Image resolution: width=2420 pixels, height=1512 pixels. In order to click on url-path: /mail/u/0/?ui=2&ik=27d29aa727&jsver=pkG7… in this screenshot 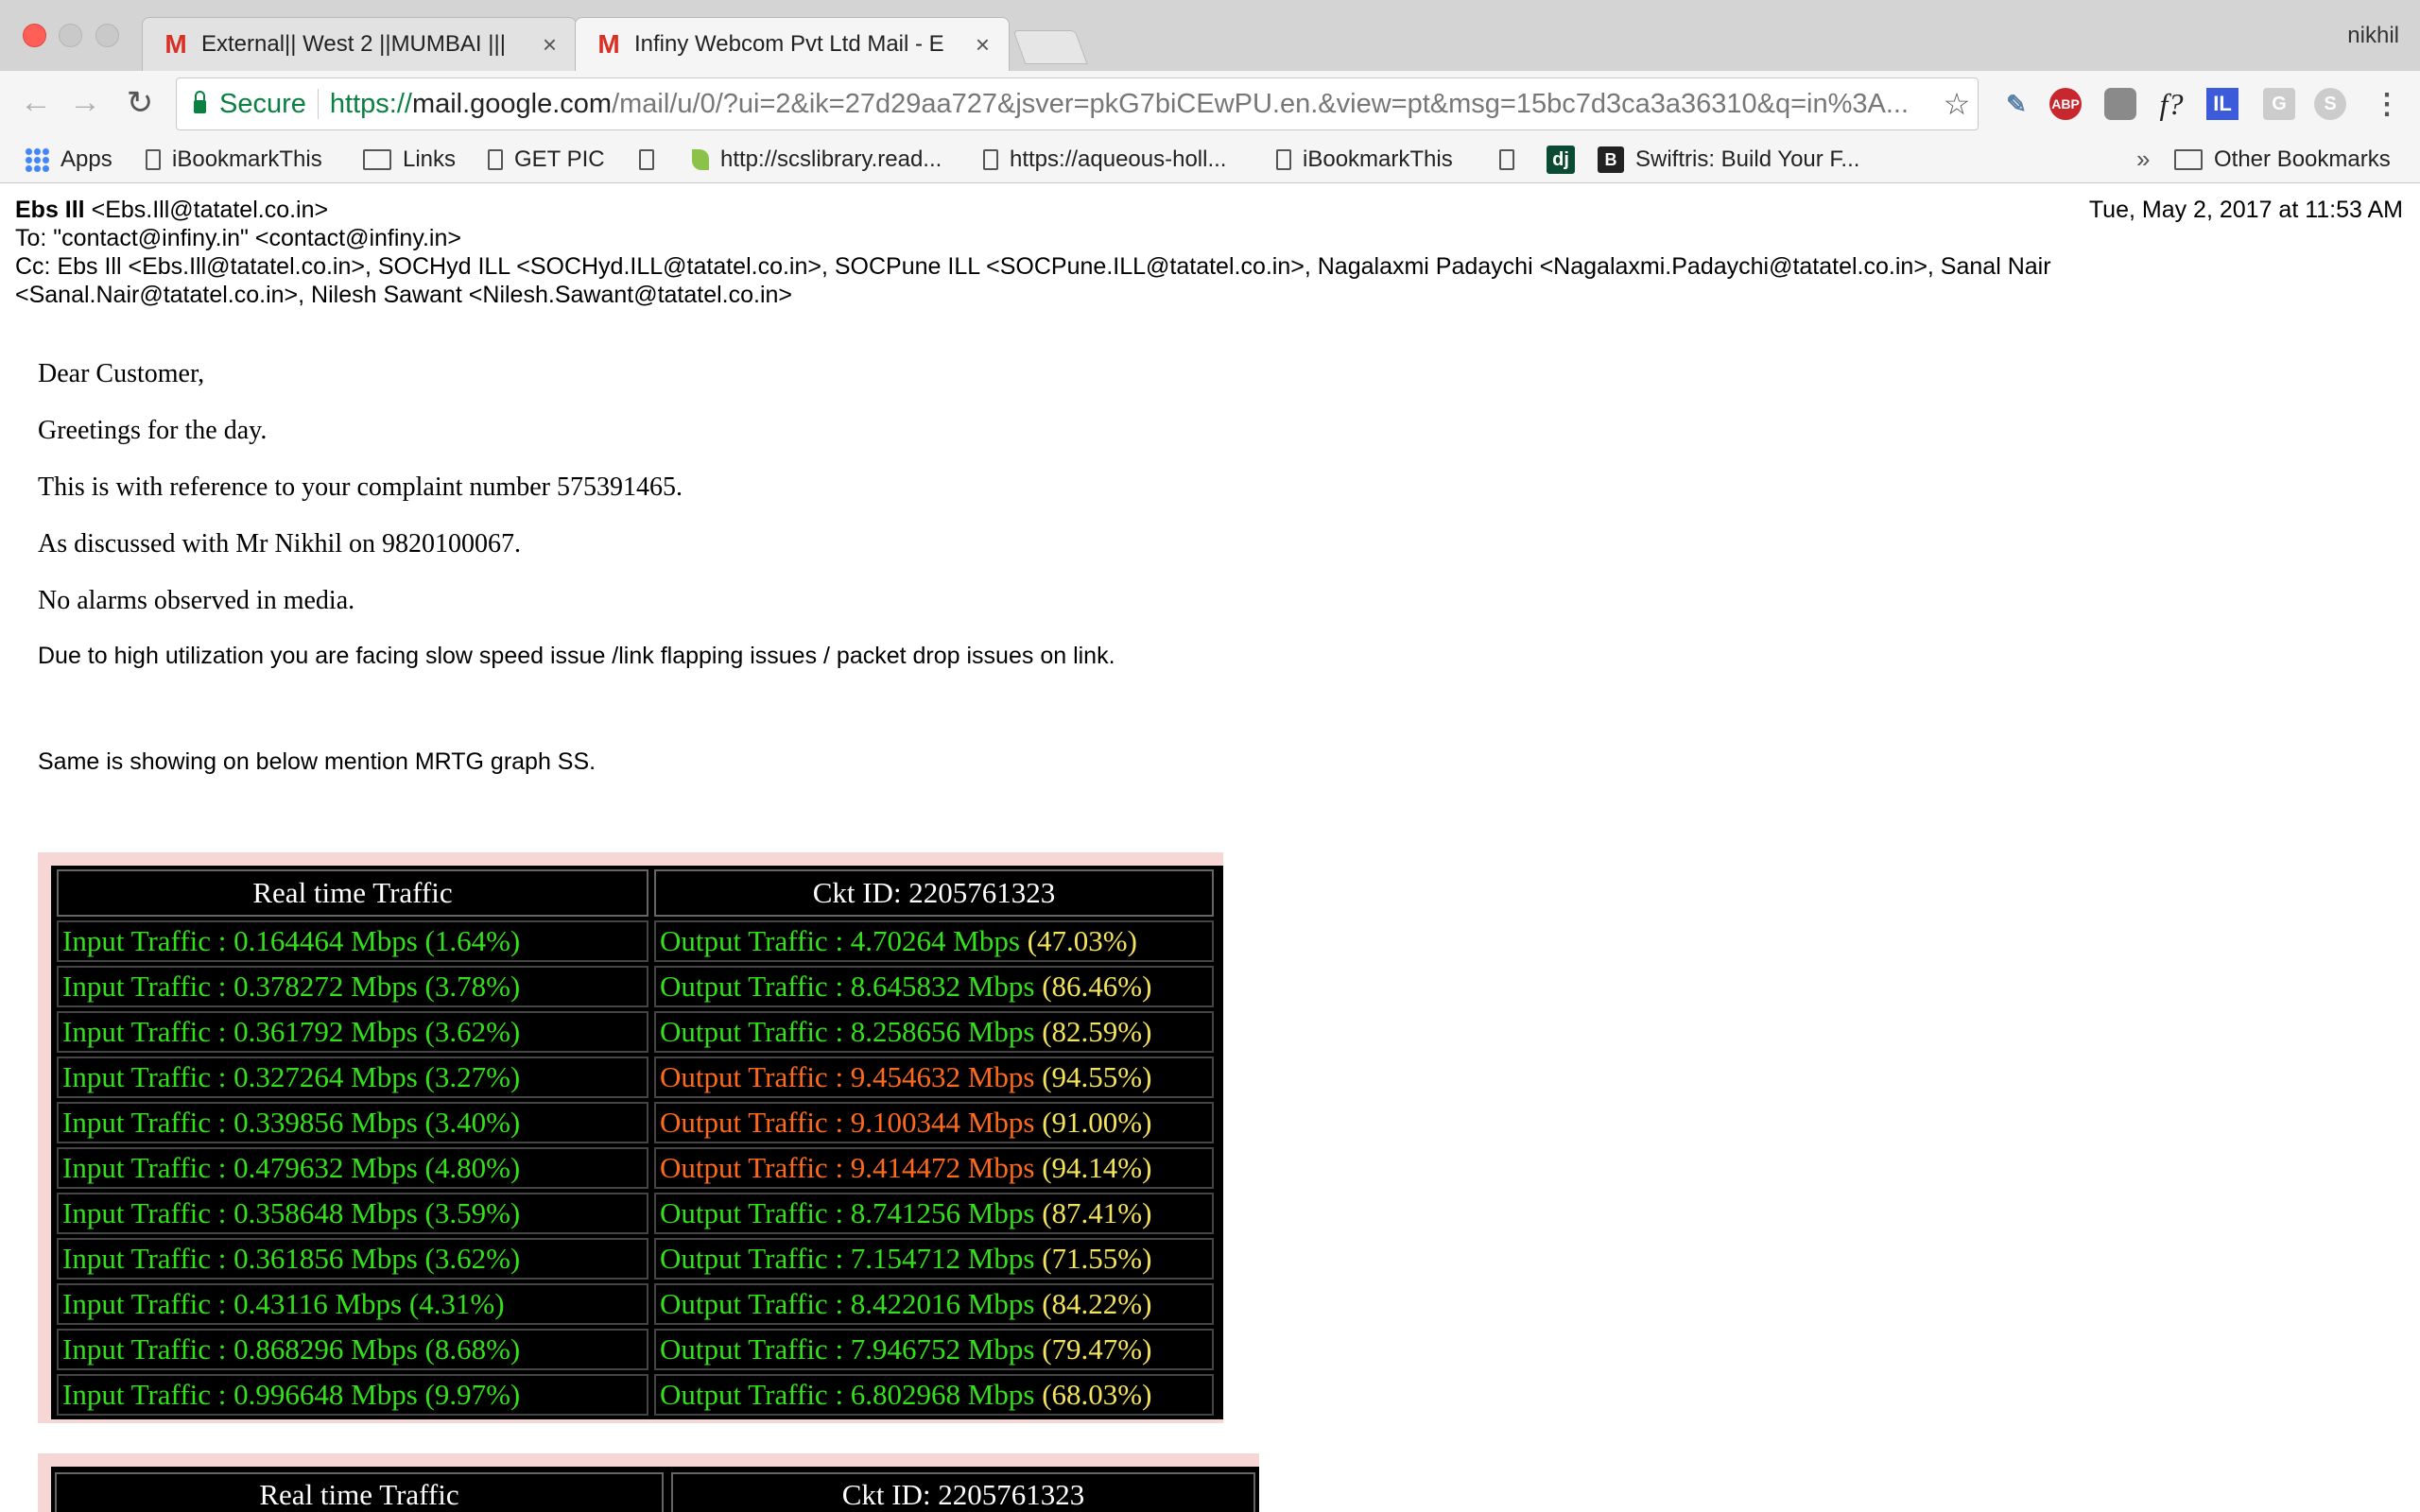, I will do `click(1261, 103)`.